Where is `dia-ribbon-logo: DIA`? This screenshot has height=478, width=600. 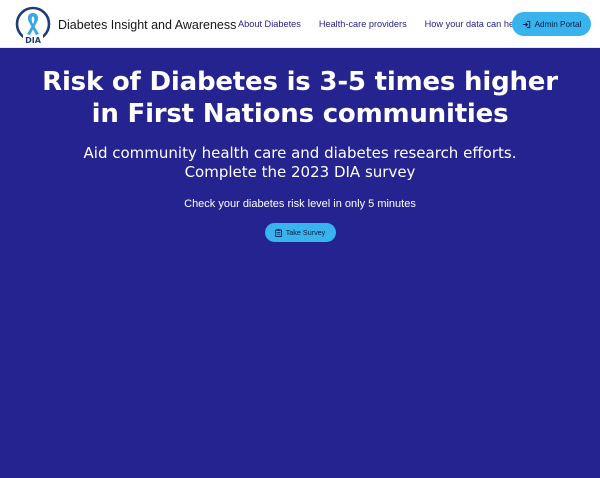
dia-ribbon-logo: DIA is located at coordinates (33, 25).